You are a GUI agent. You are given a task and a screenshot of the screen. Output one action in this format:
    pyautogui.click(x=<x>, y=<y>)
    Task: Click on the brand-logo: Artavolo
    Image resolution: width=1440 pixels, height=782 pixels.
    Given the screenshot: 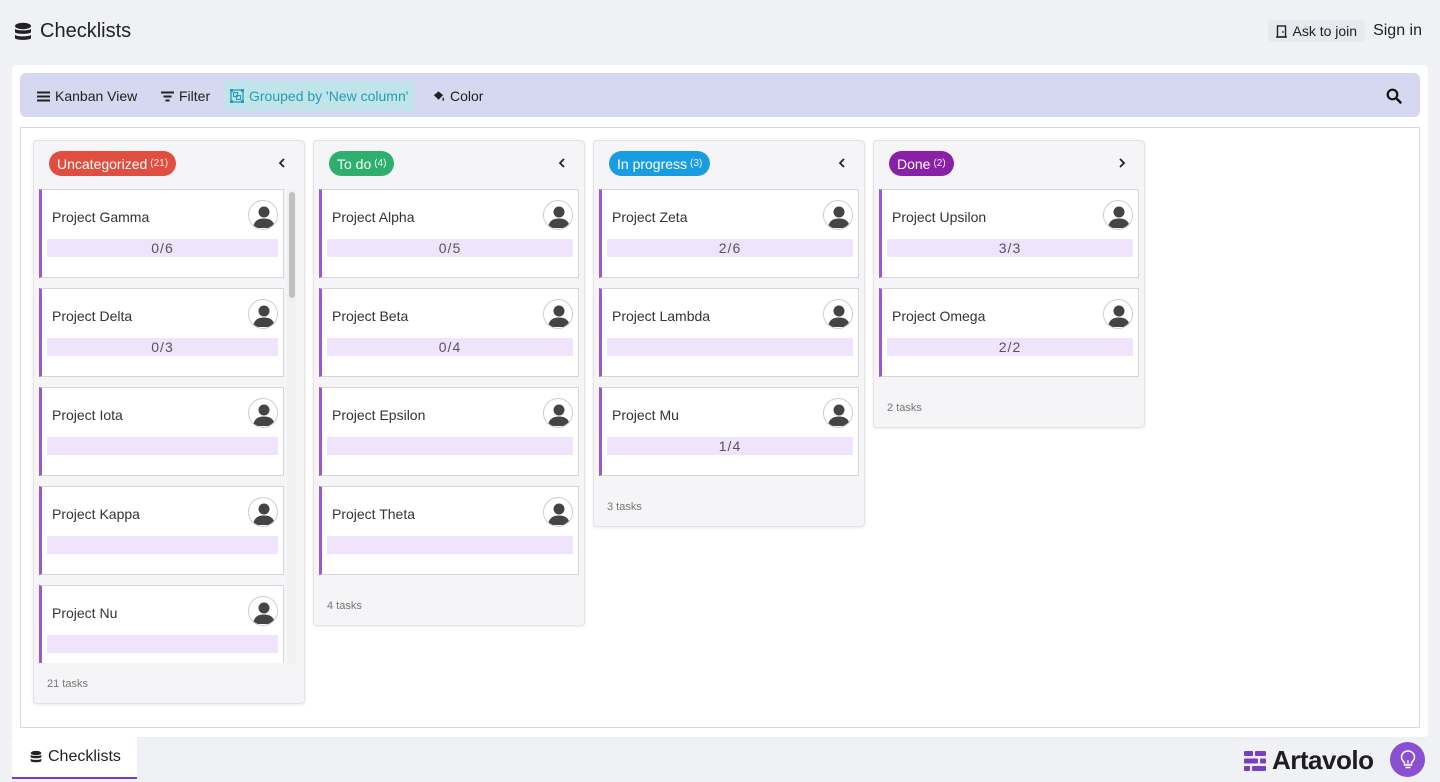 What is the action you would take?
    pyautogui.click(x=1309, y=760)
    